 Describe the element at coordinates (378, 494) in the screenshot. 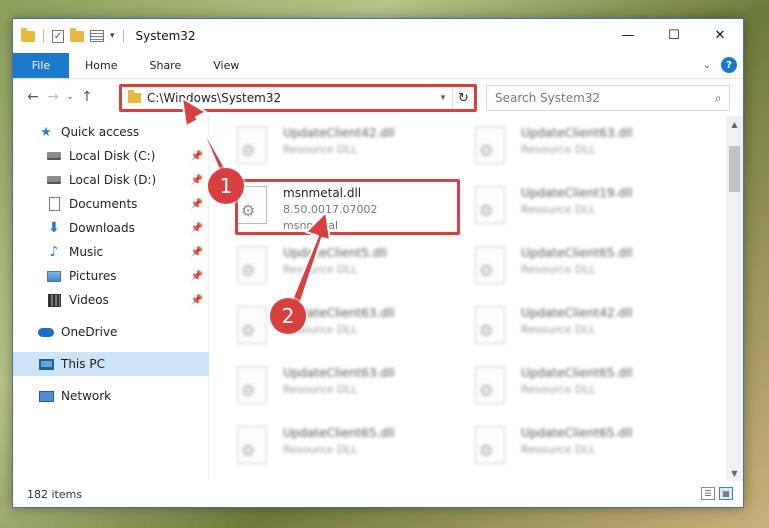

I see `status-bar: 182 items ☰ ▦` at that location.